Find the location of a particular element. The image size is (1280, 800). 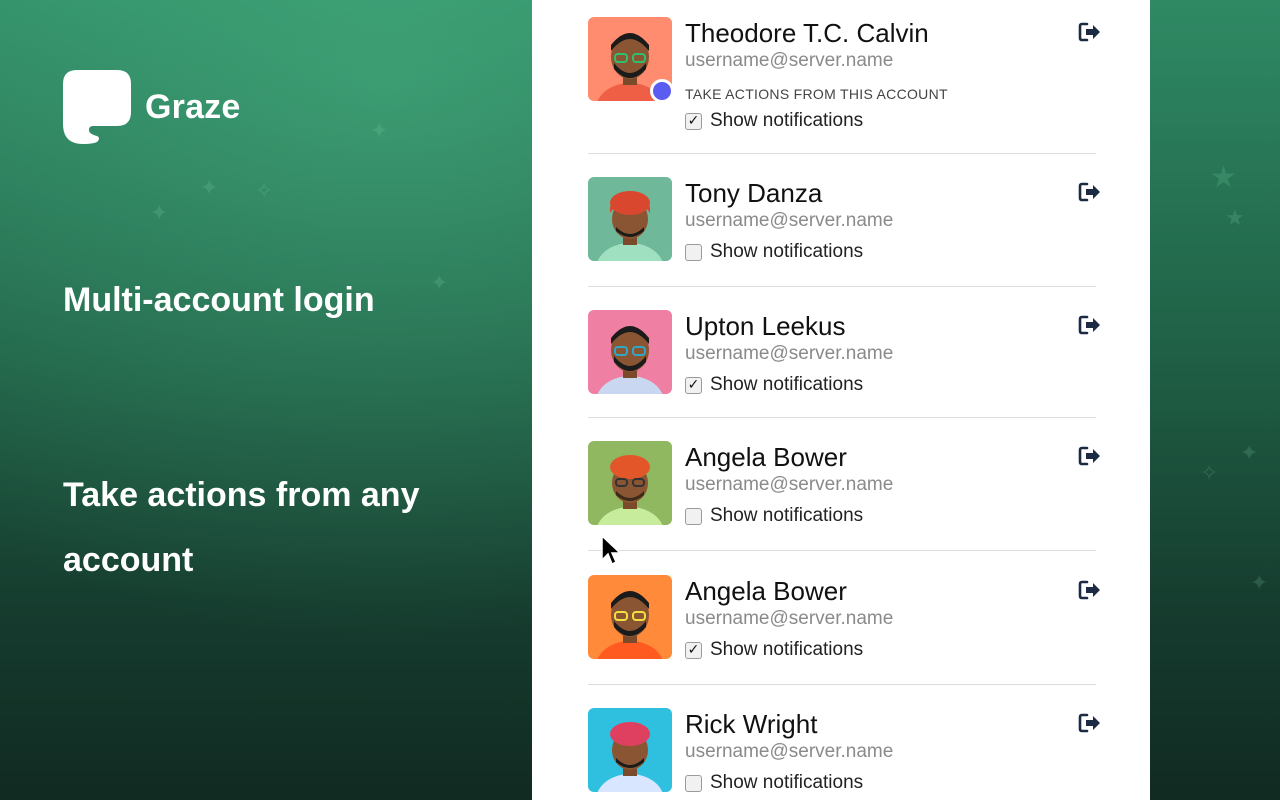

active-account-label: TAKE ACTIONS FROM THIS ACCOUNT is located at coordinates (816, 94).